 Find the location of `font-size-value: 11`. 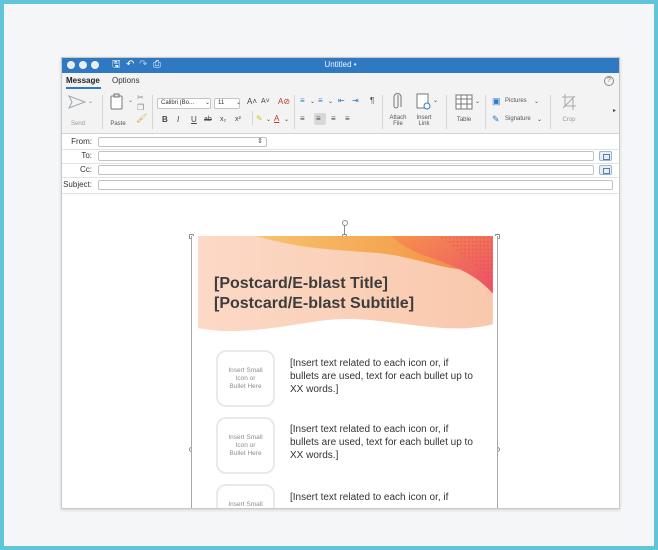

font-size-value: 11 is located at coordinates (221, 103).